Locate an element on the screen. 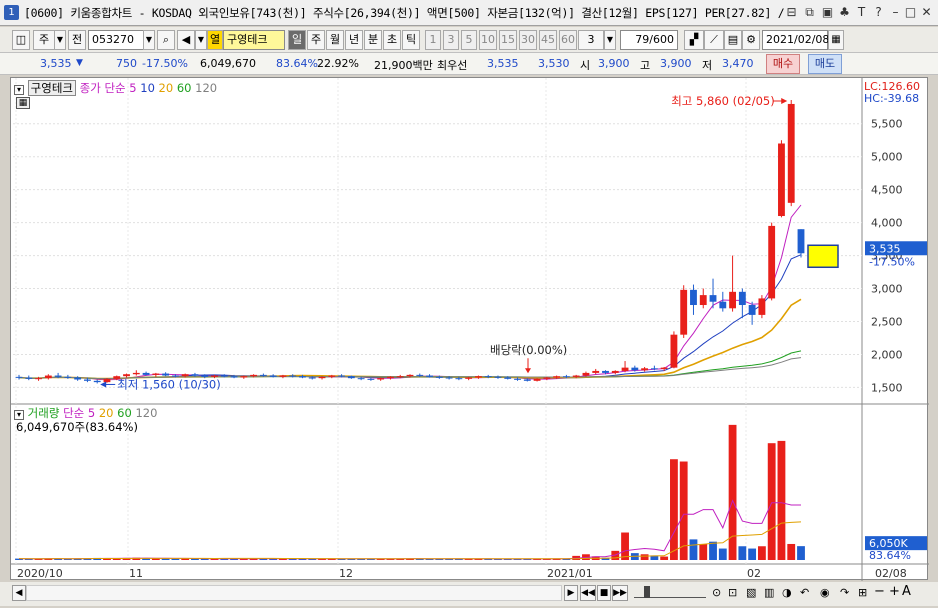 Image resolution: width=938 pixels, height=608 pixels. legend-volume-ma120: 120 is located at coordinates (146, 413).